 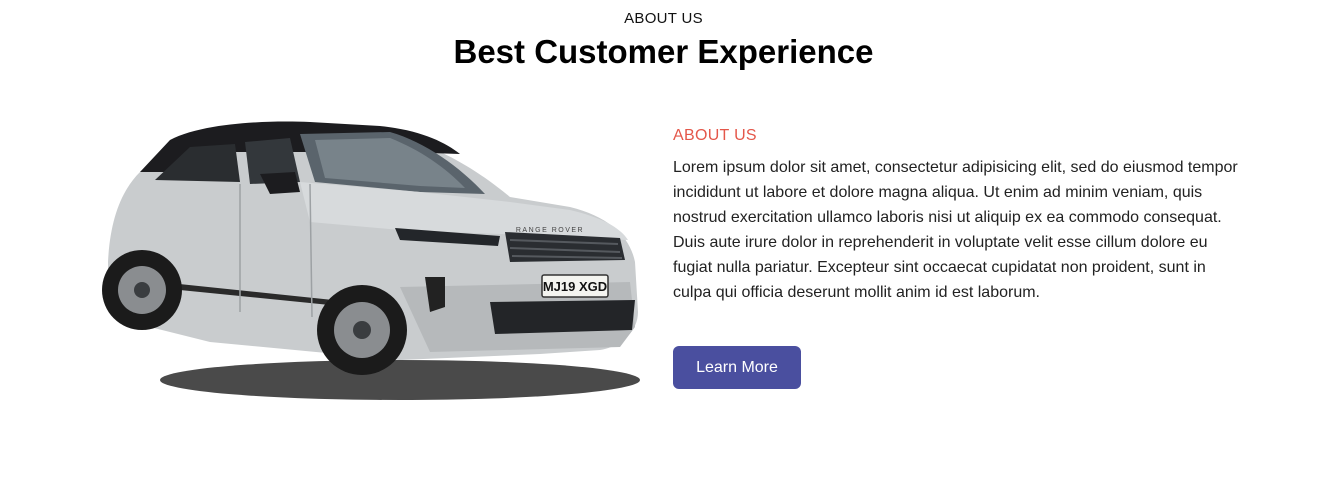 I want to click on grille-badge: RANGE ROVER, so click(x=550, y=230).